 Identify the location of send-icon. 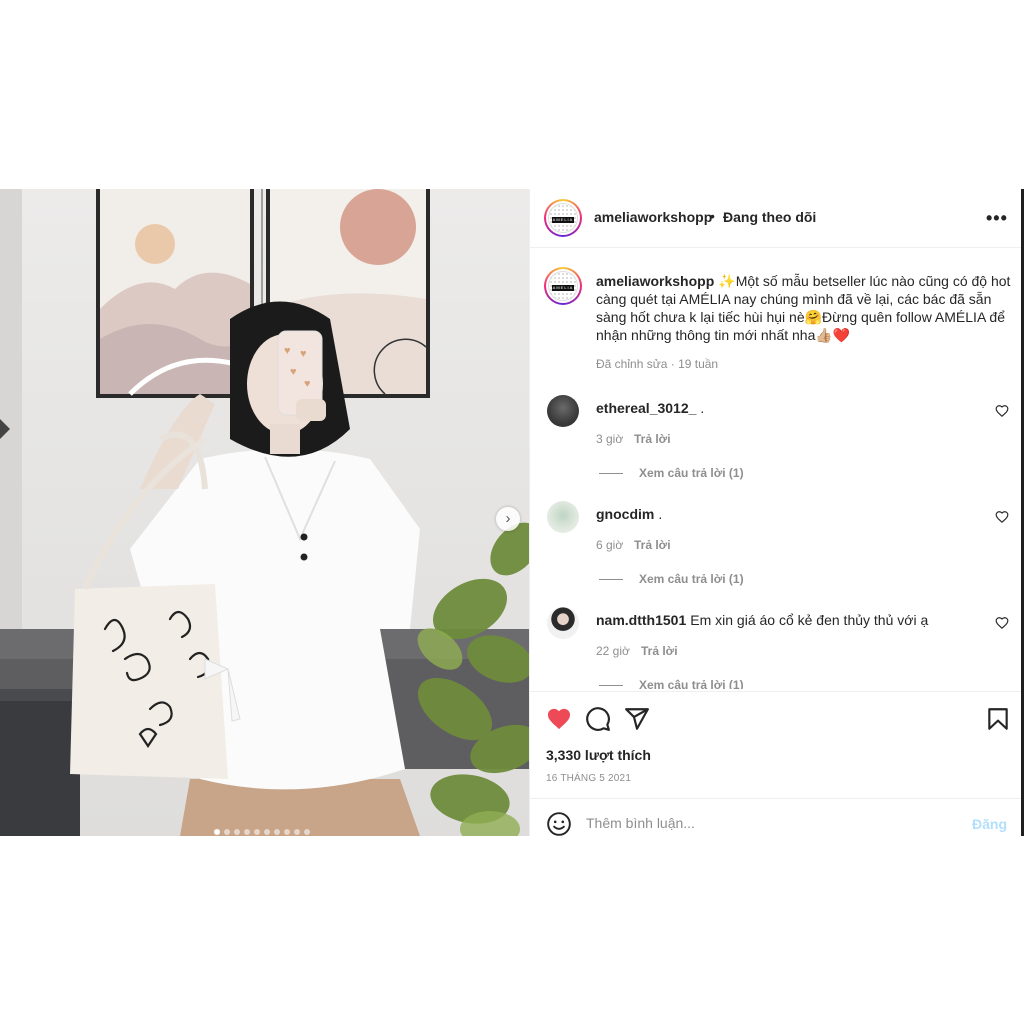
(637, 719).